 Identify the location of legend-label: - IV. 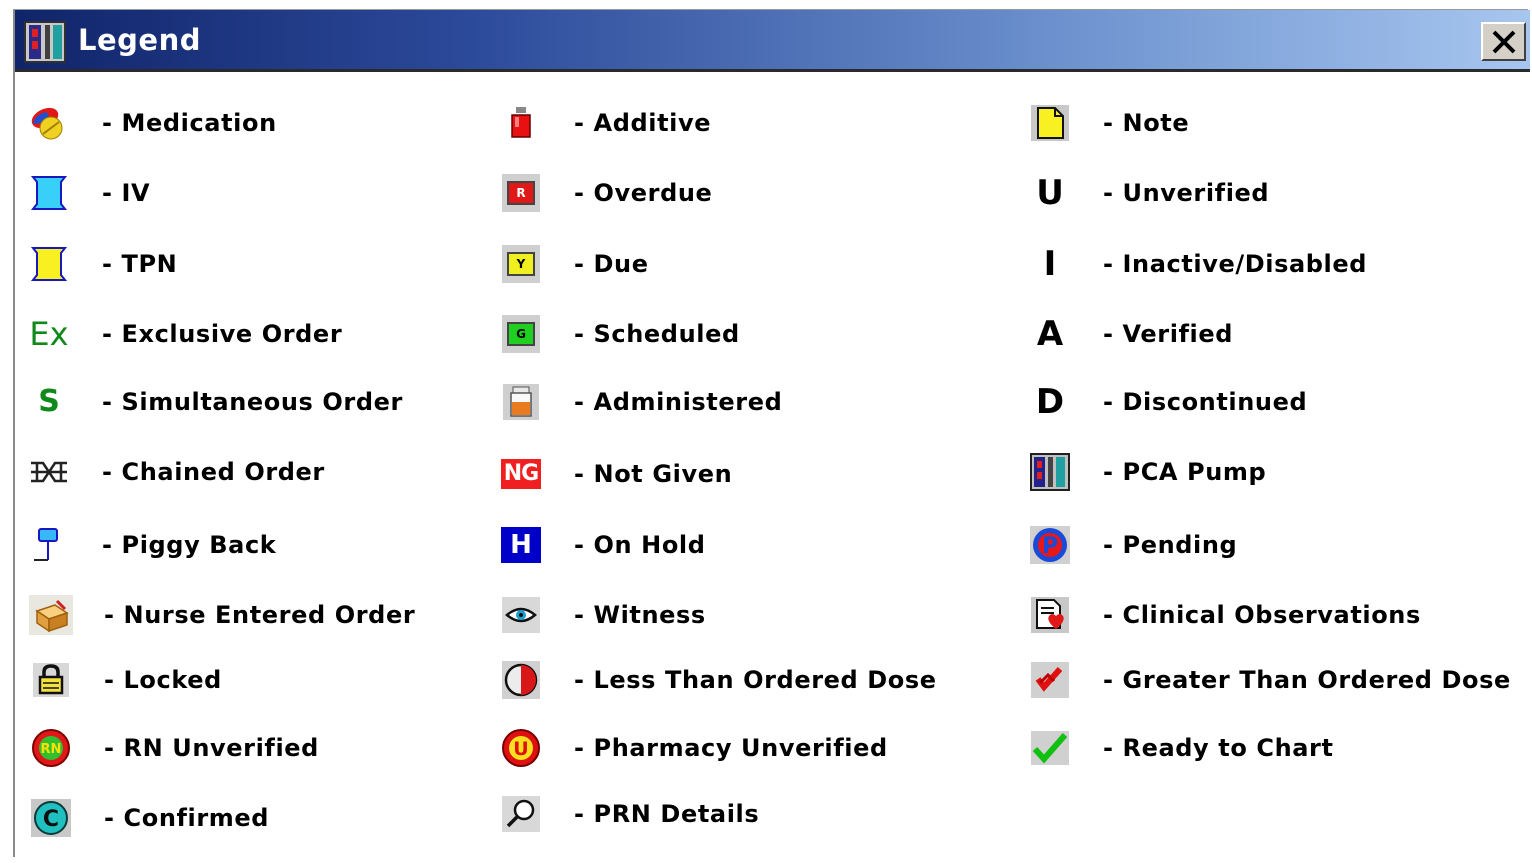
(126, 193).